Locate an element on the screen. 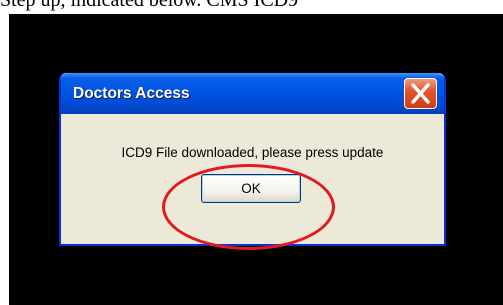 The image size is (503, 305). close-icon is located at coordinates (420, 93).